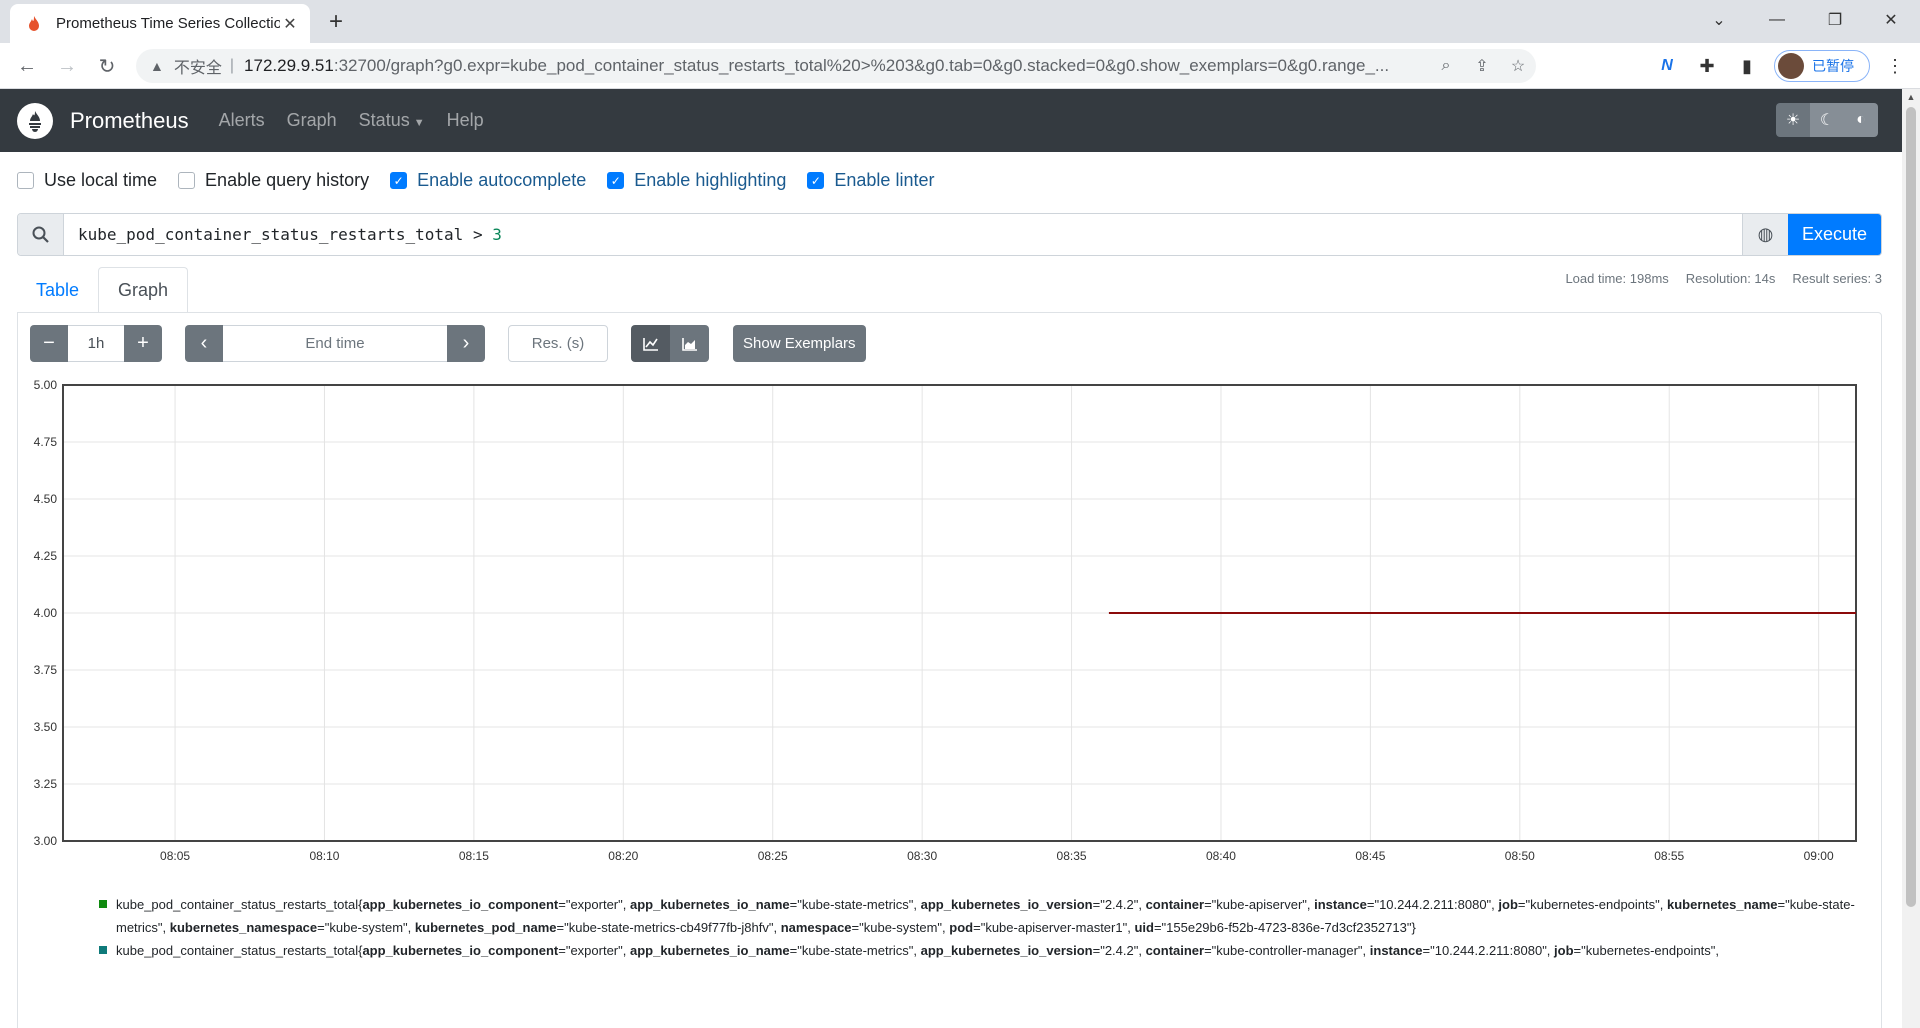 This screenshot has width=1920, height=1028. Describe the element at coordinates (46, 385) in the screenshot. I see `y-tick-label: 5.00` at that location.